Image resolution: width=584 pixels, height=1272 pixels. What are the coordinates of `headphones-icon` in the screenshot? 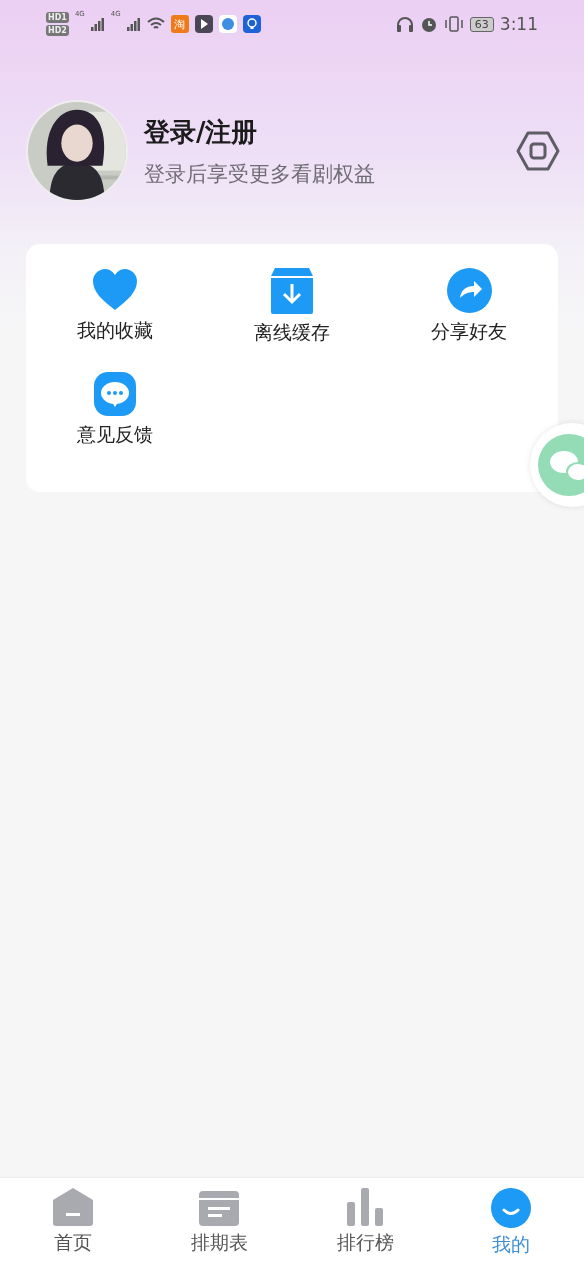 It's located at (404, 24).